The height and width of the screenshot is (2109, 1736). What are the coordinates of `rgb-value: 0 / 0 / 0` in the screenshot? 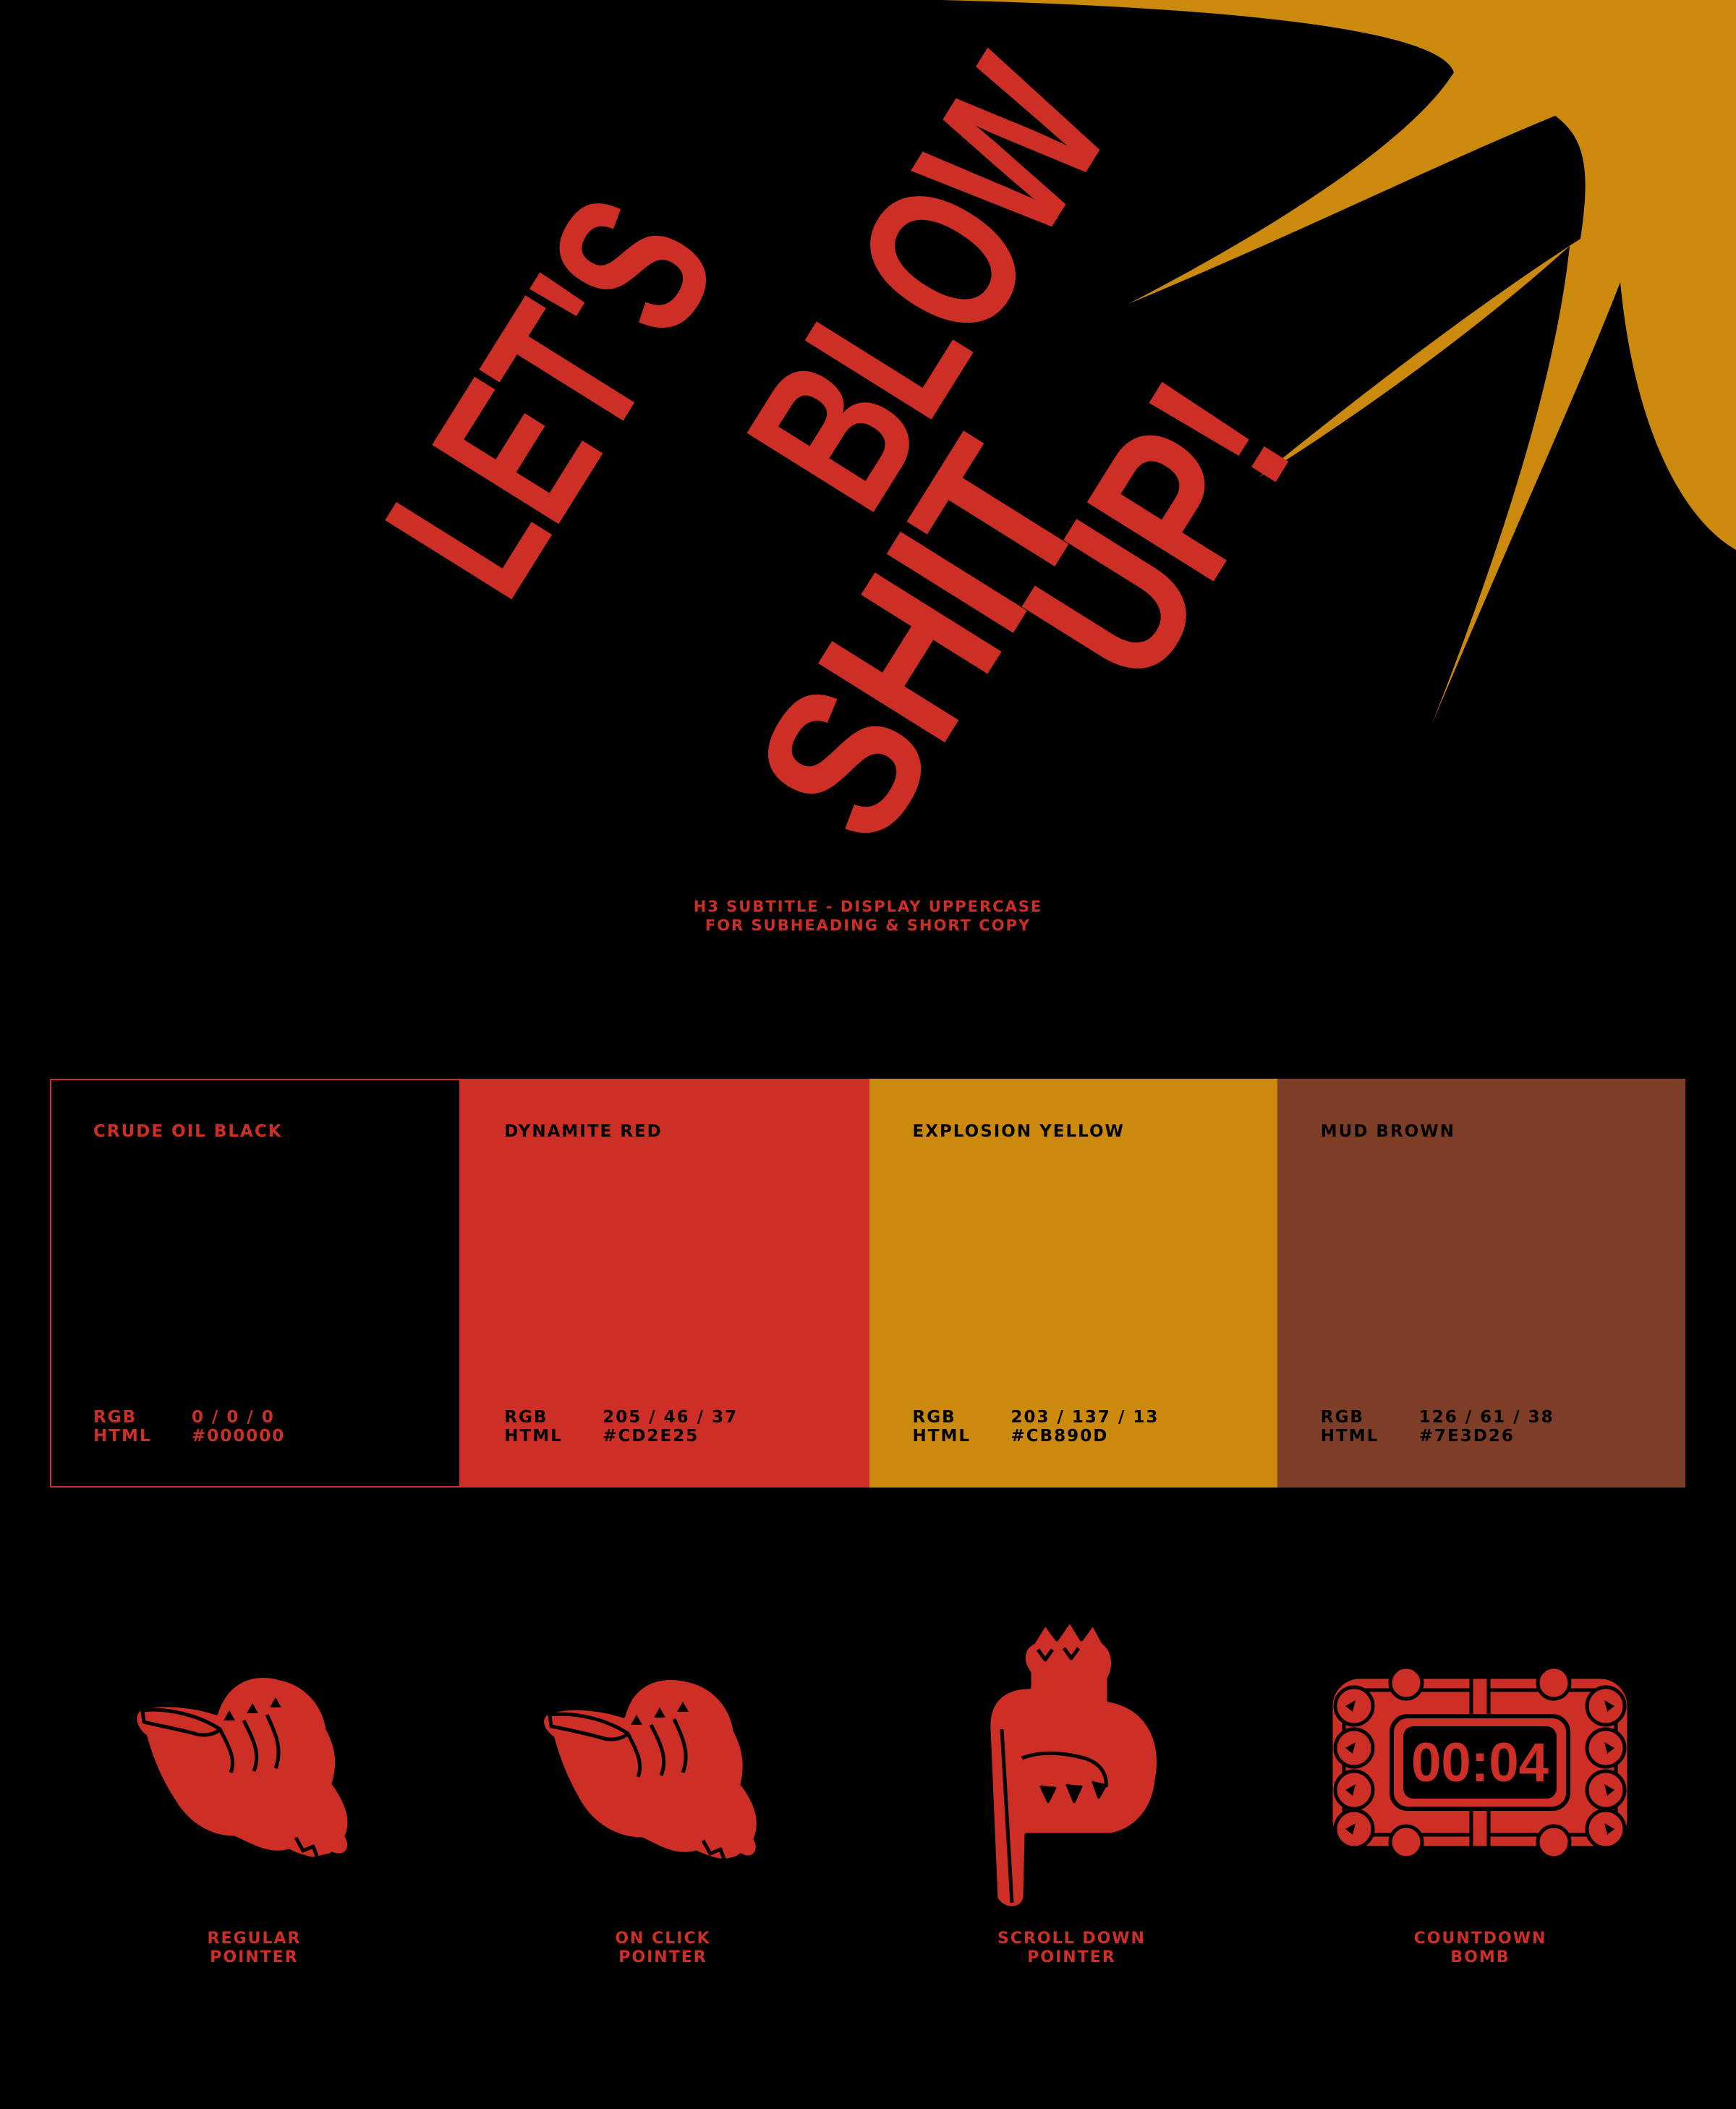 It's located at (233, 1417).